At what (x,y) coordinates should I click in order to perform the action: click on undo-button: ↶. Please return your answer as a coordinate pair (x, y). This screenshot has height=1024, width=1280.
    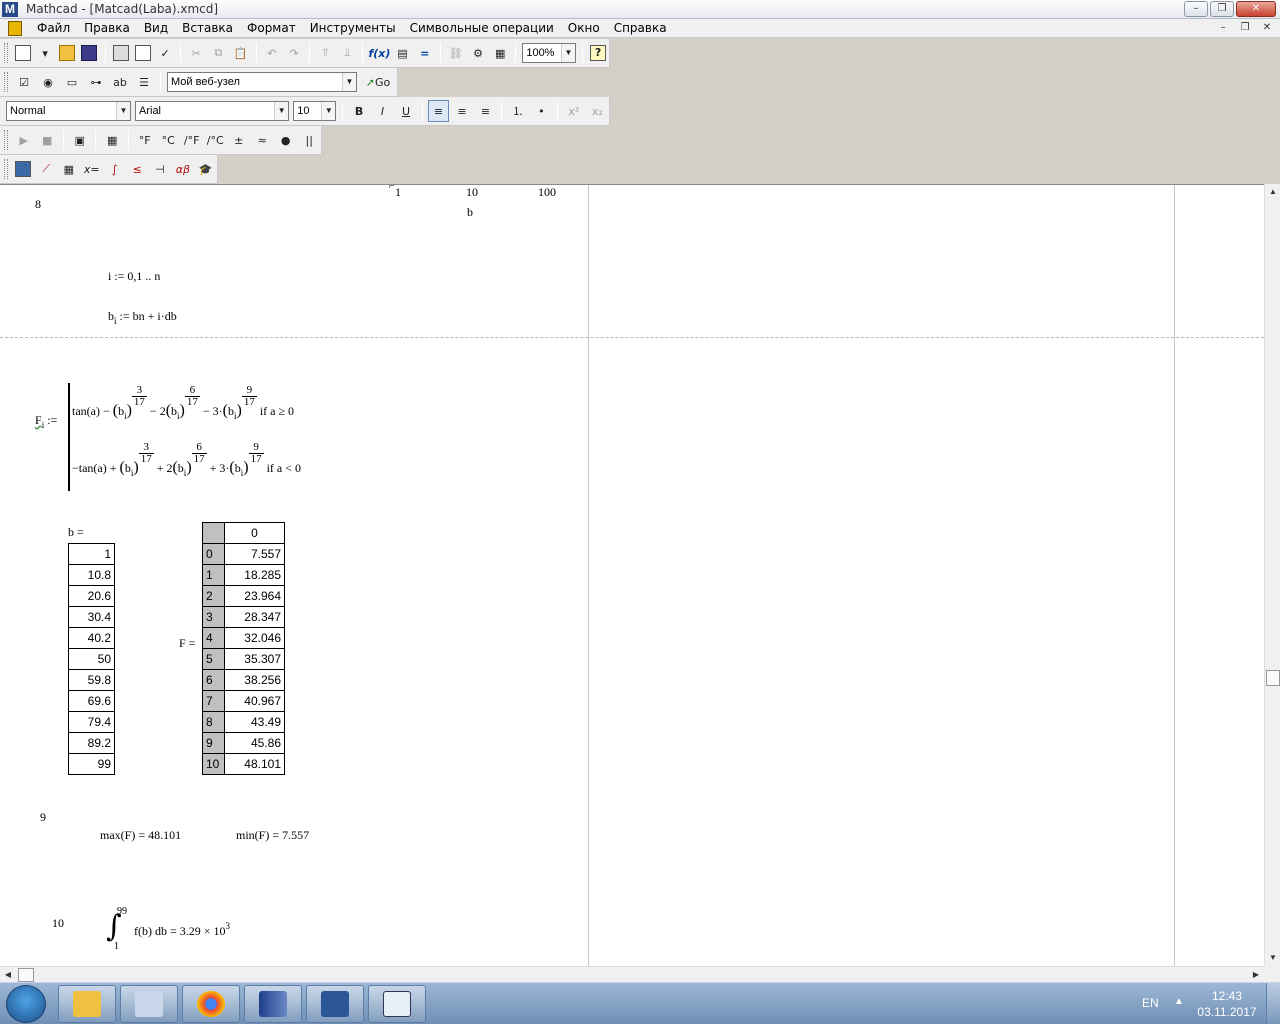
    Looking at the image, I should click on (272, 53).